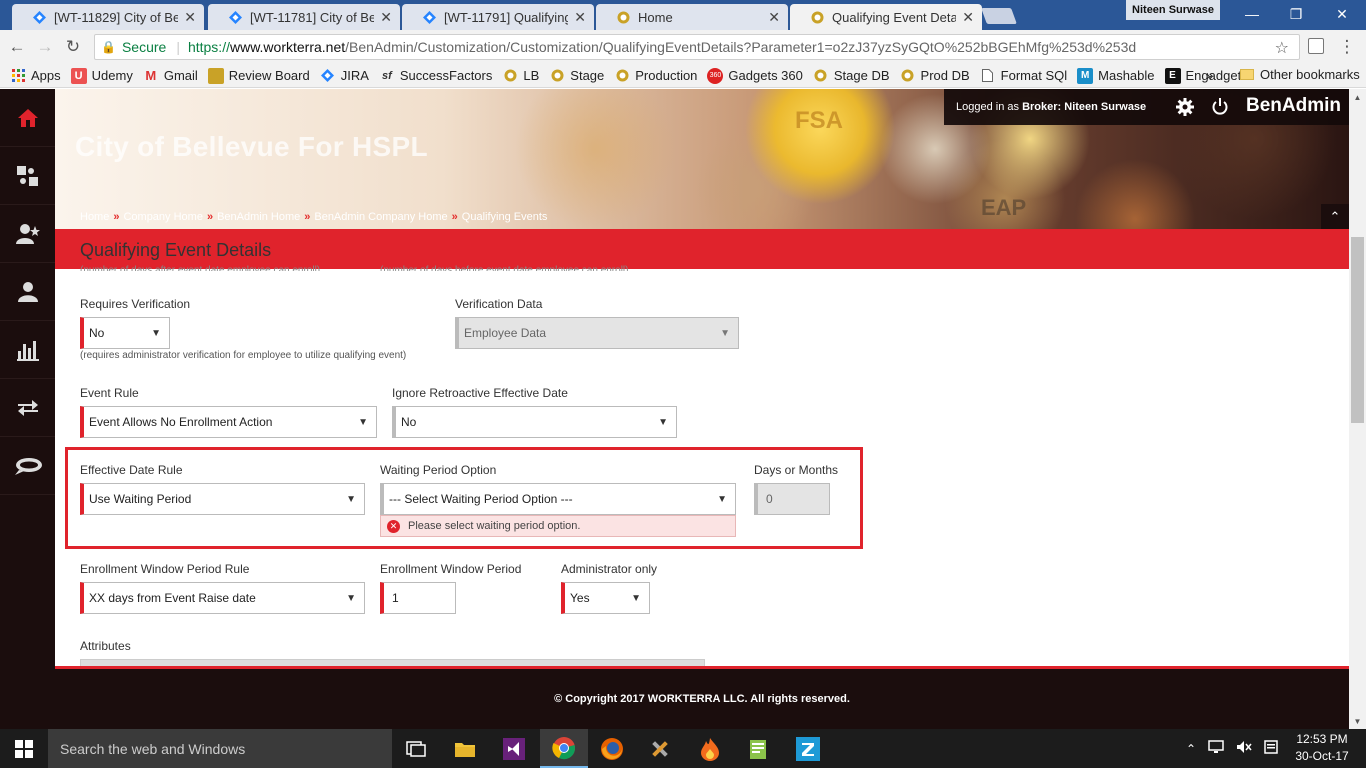  Describe the element at coordinates (465, 748) in the screenshot. I see `file-explorer-icon` at that location.